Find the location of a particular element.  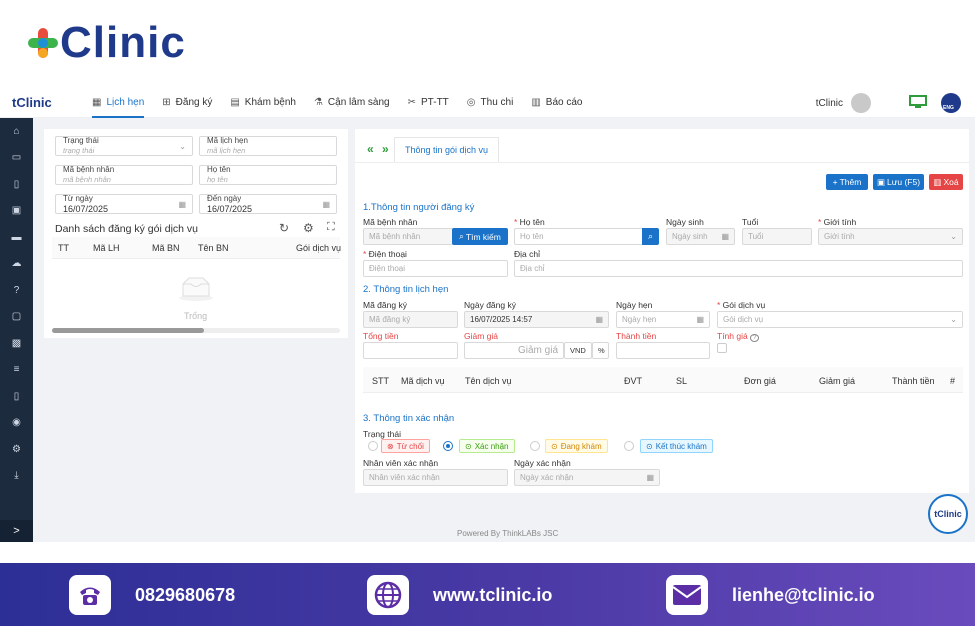

calc-price-checkbox is located at coordinates (722, 348).